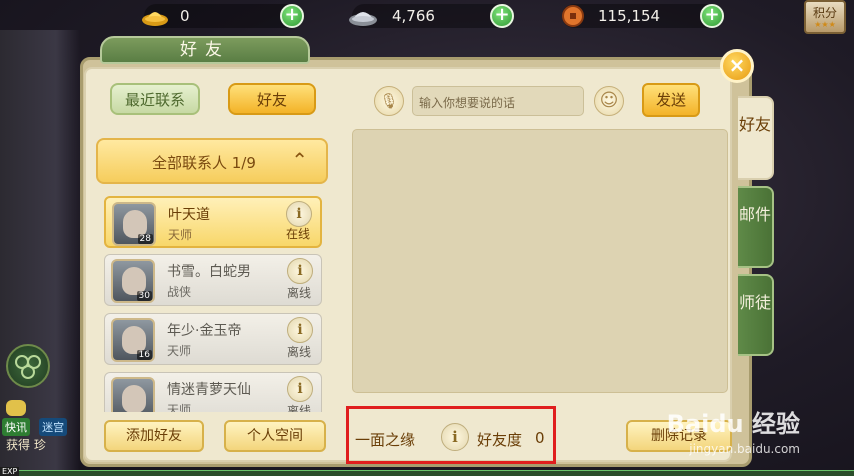 The height and width of the screenshot is (476, 854). What do you see at coordinates (213, 222) in the screenshot?
I see `contact-item: 28 叶天道 天师 i 在线` at bounding box center [213, 222].